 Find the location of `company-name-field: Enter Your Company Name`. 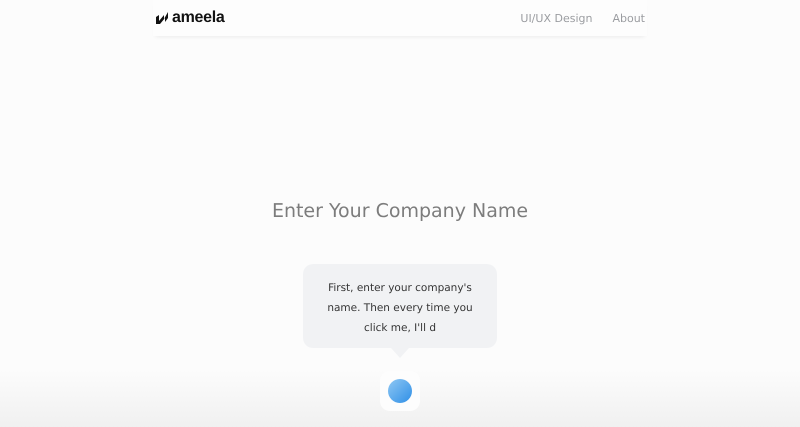

company-name-field: Enter Your Company Name is located at coordinates (400, 211).